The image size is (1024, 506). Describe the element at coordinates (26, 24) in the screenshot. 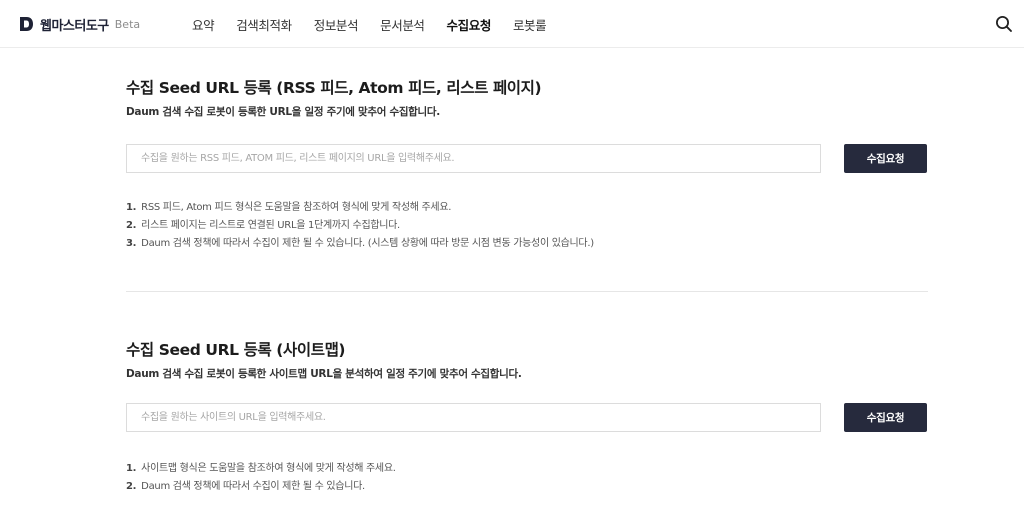

I see `daum-logo-icon` at that location.